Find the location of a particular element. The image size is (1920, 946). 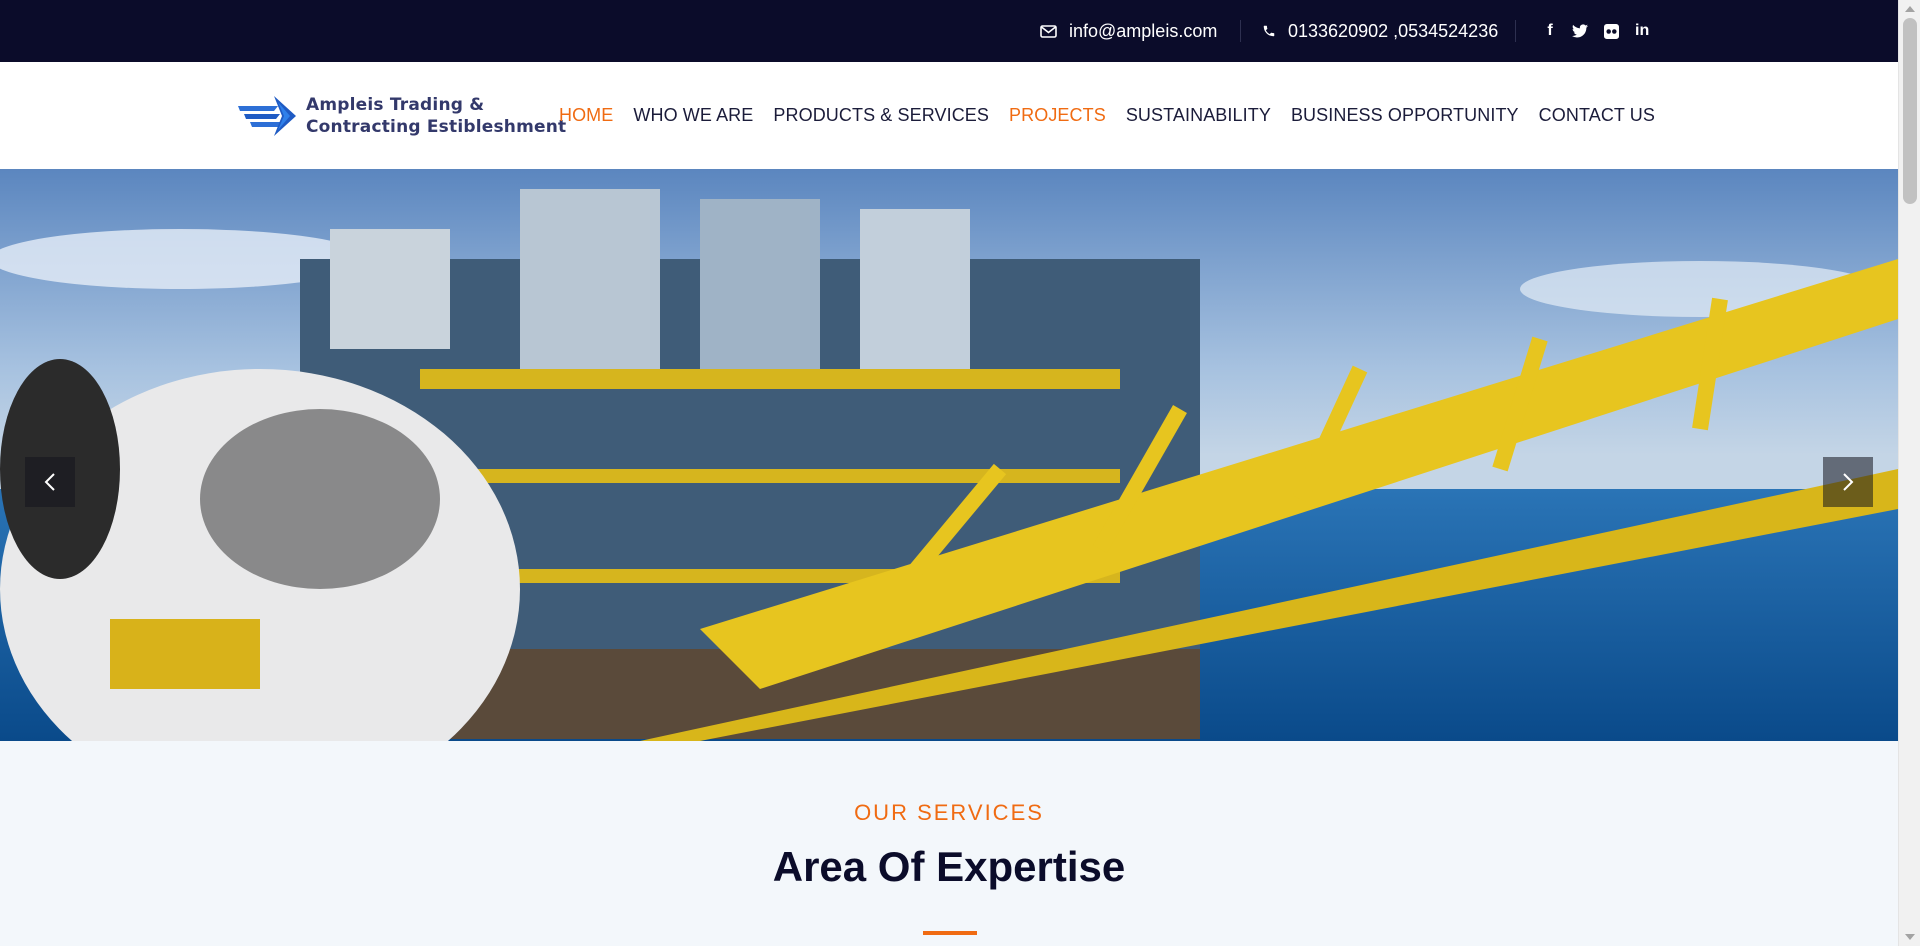

envelope-icon is located at coordinates (1048, 31).